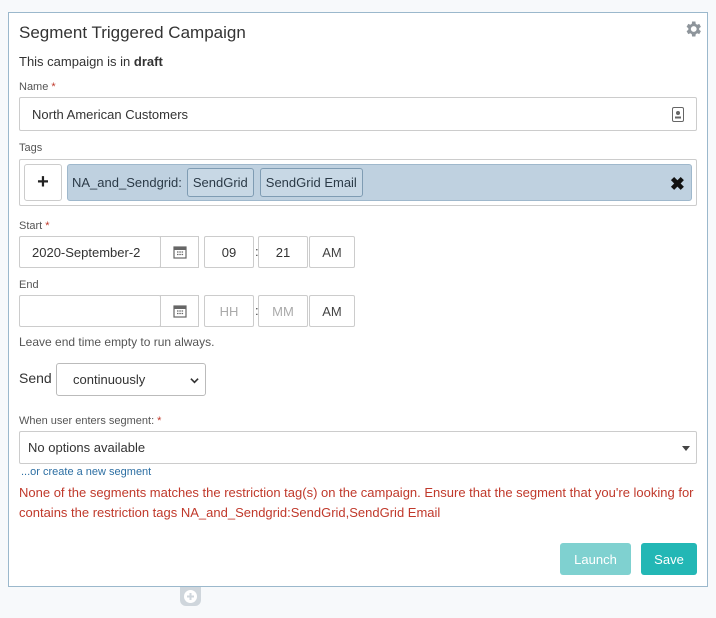 The width and height of the screenshot is (716, 618). Describe the element at coordinates (693, 29) in the screenshot. I see `gear-icon` at that location.